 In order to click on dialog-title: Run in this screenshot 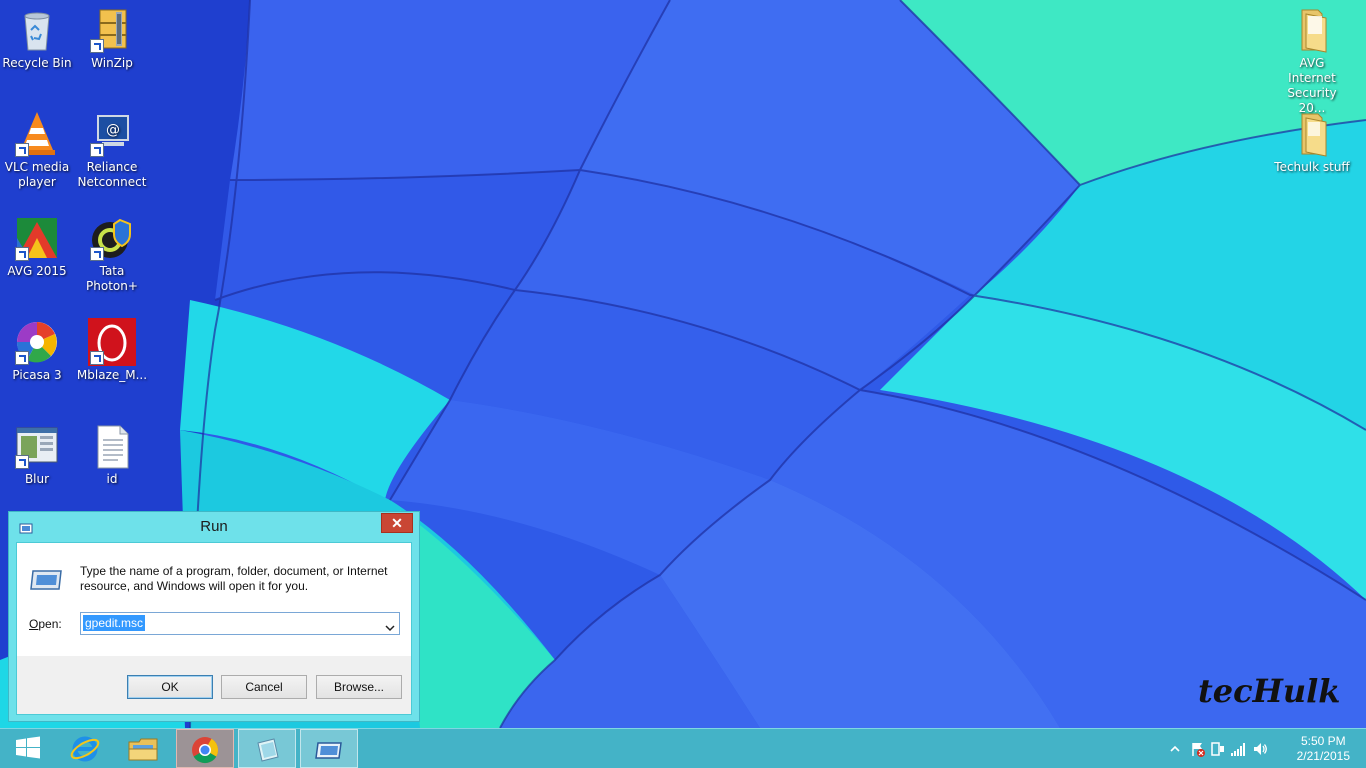, I will do `click(214, 526)`.